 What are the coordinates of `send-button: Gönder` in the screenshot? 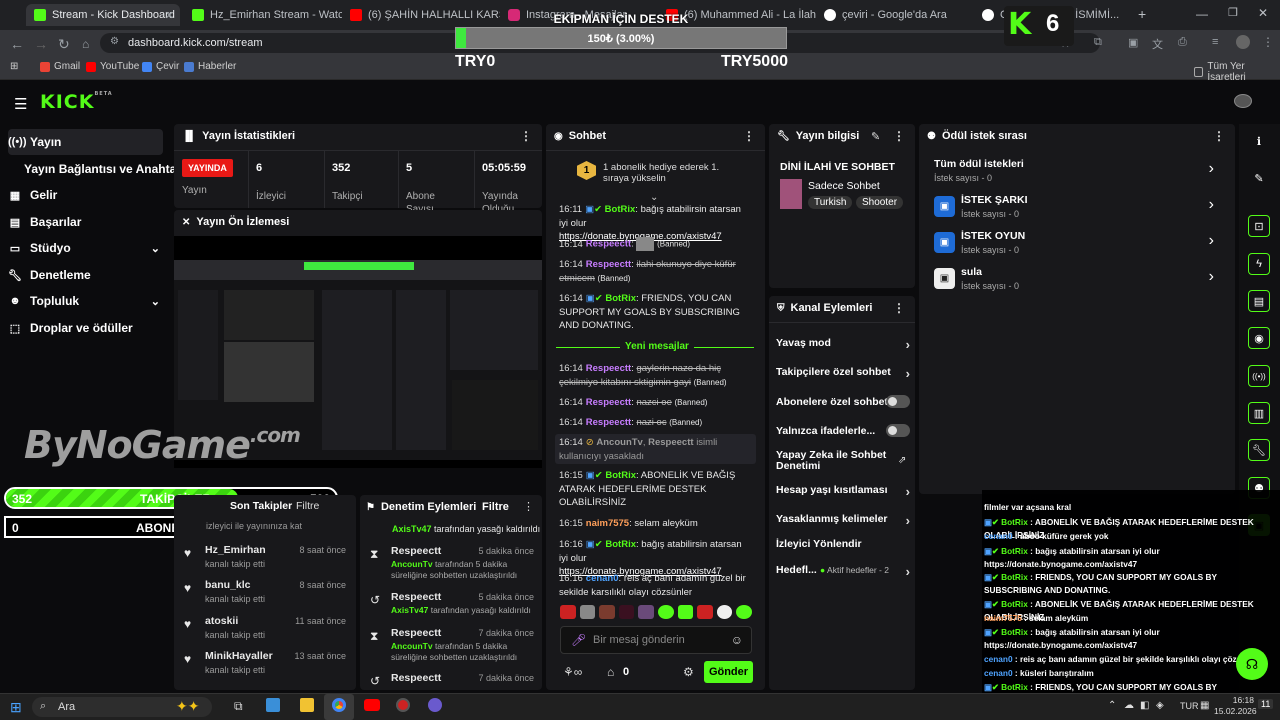 It's located at (728, 672).